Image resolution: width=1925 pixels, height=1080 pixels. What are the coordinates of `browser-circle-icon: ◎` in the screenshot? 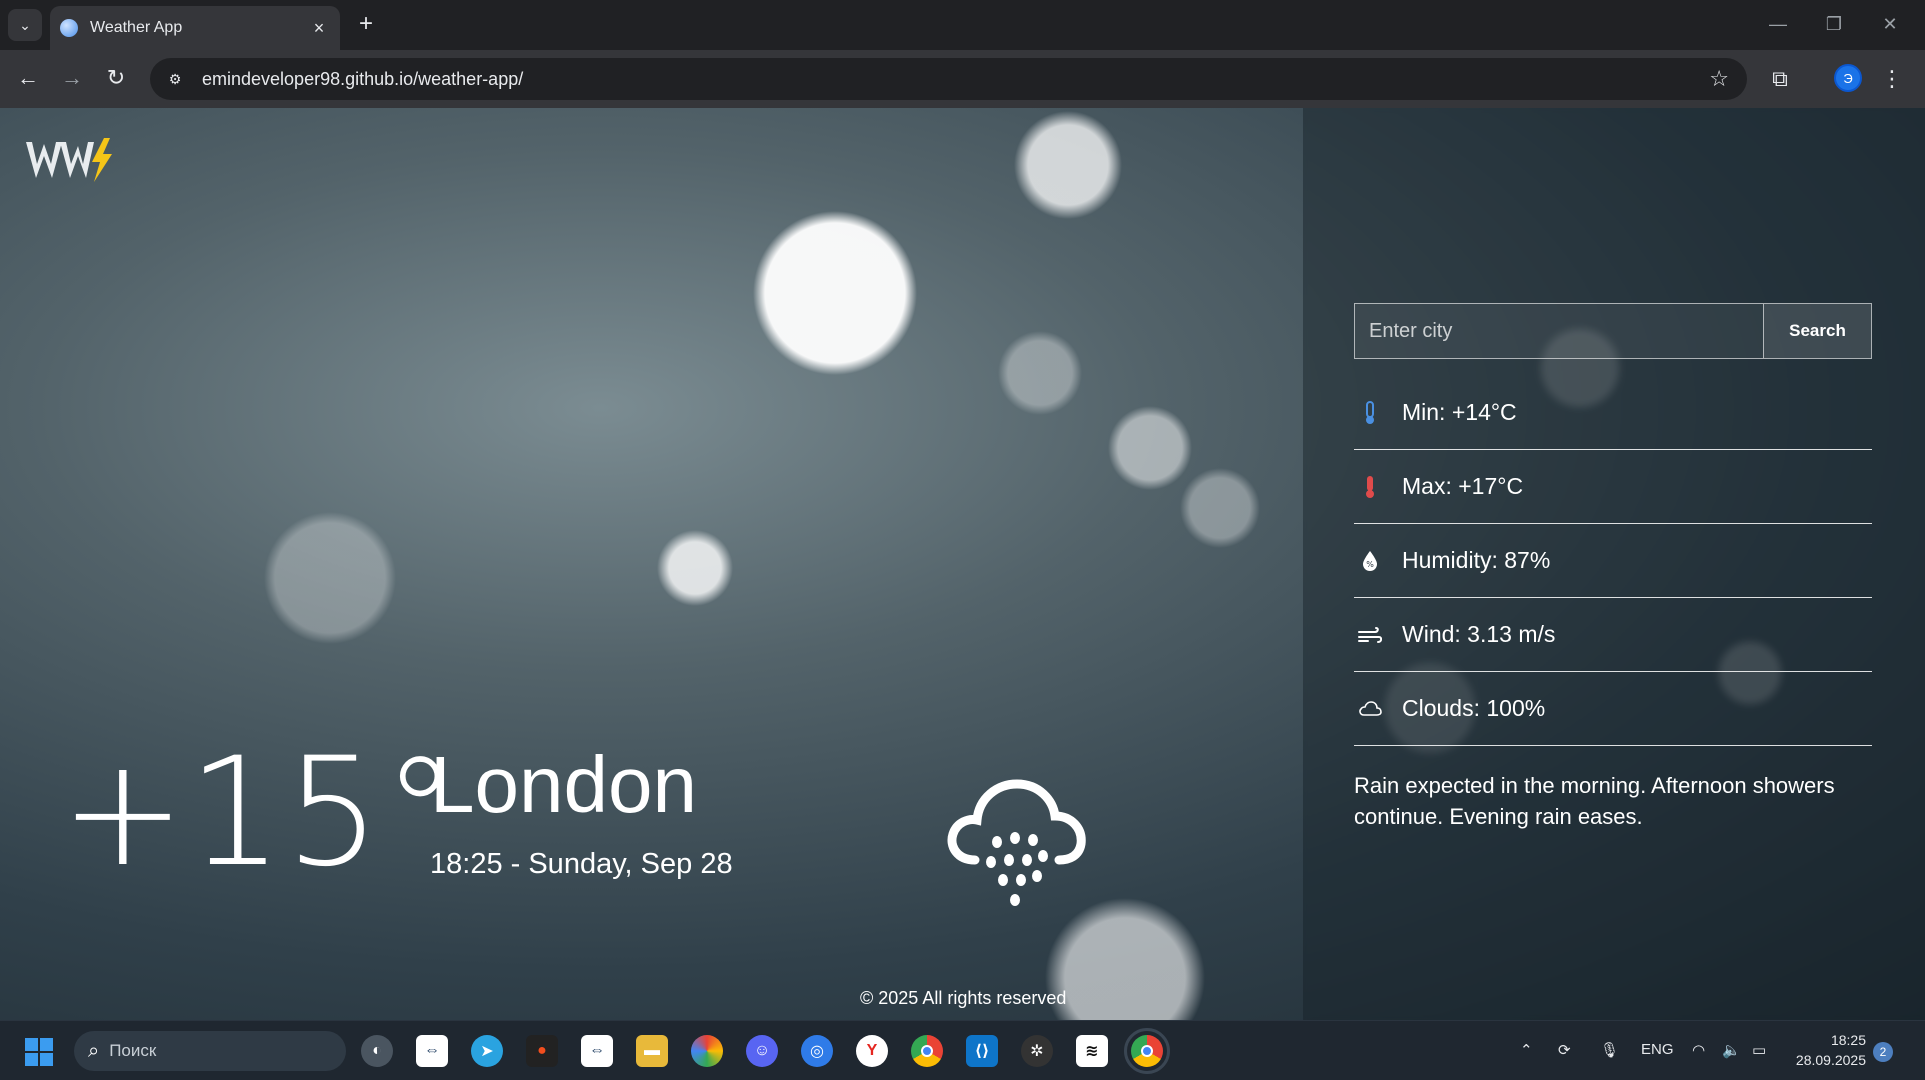 It's located at (817, 1051).